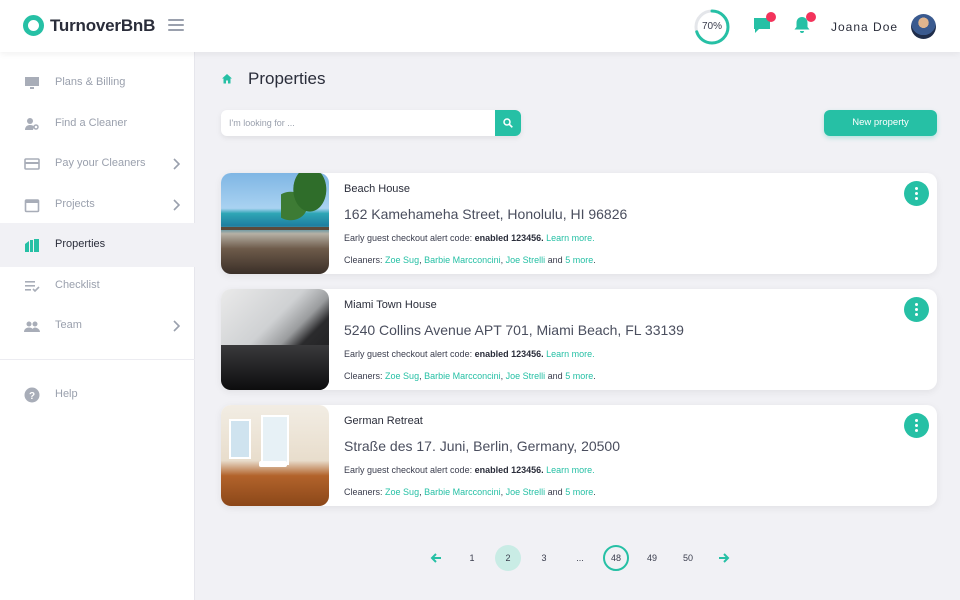  Describe the element at coordinates (33, 25) in the screenshot. I see `logo-mark-icon` at that location.